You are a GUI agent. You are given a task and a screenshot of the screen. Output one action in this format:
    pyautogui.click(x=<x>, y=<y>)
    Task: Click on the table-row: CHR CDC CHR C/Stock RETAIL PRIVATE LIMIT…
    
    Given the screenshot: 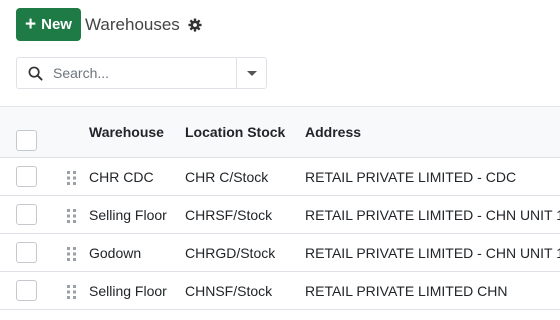 What is the action you would take?
    pyautogui.click(x=280, y=177)
    